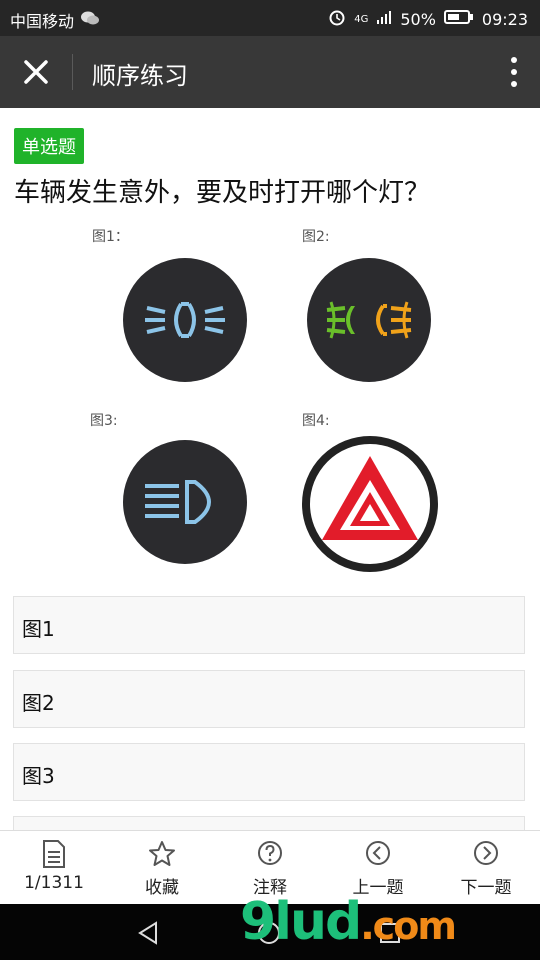 The width and height of the screenshot is (540, 960). I want to click on alarm-icon, so click(337, 19).